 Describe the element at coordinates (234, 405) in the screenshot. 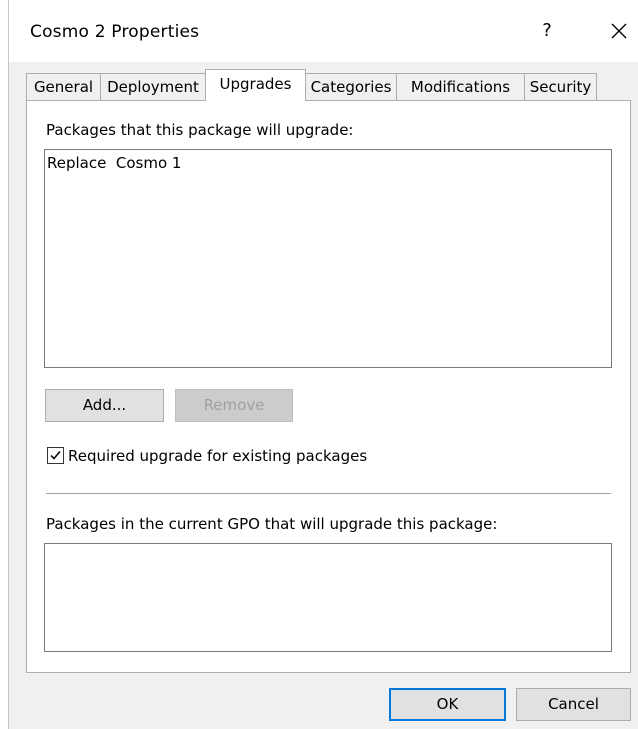

I see `remove-button: Remove` at that location.